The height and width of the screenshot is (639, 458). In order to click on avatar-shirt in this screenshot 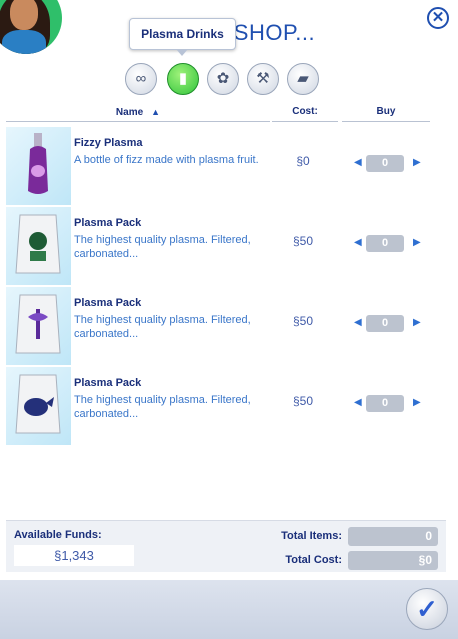, I will do `click(24, 42)`.